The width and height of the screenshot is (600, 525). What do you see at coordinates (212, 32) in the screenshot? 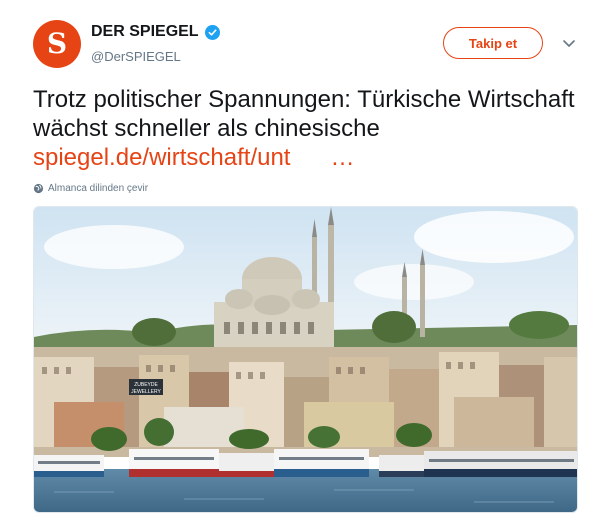
I see `verified-badge-icon` at bounding box center [212, 32].